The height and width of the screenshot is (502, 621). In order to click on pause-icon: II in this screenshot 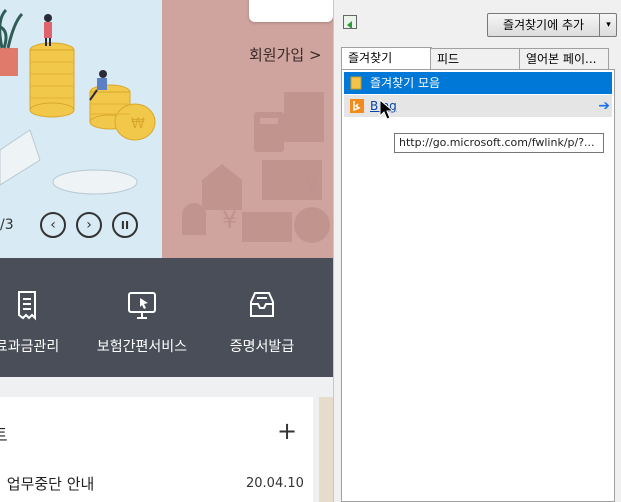, I will do `click(125, 225)`.